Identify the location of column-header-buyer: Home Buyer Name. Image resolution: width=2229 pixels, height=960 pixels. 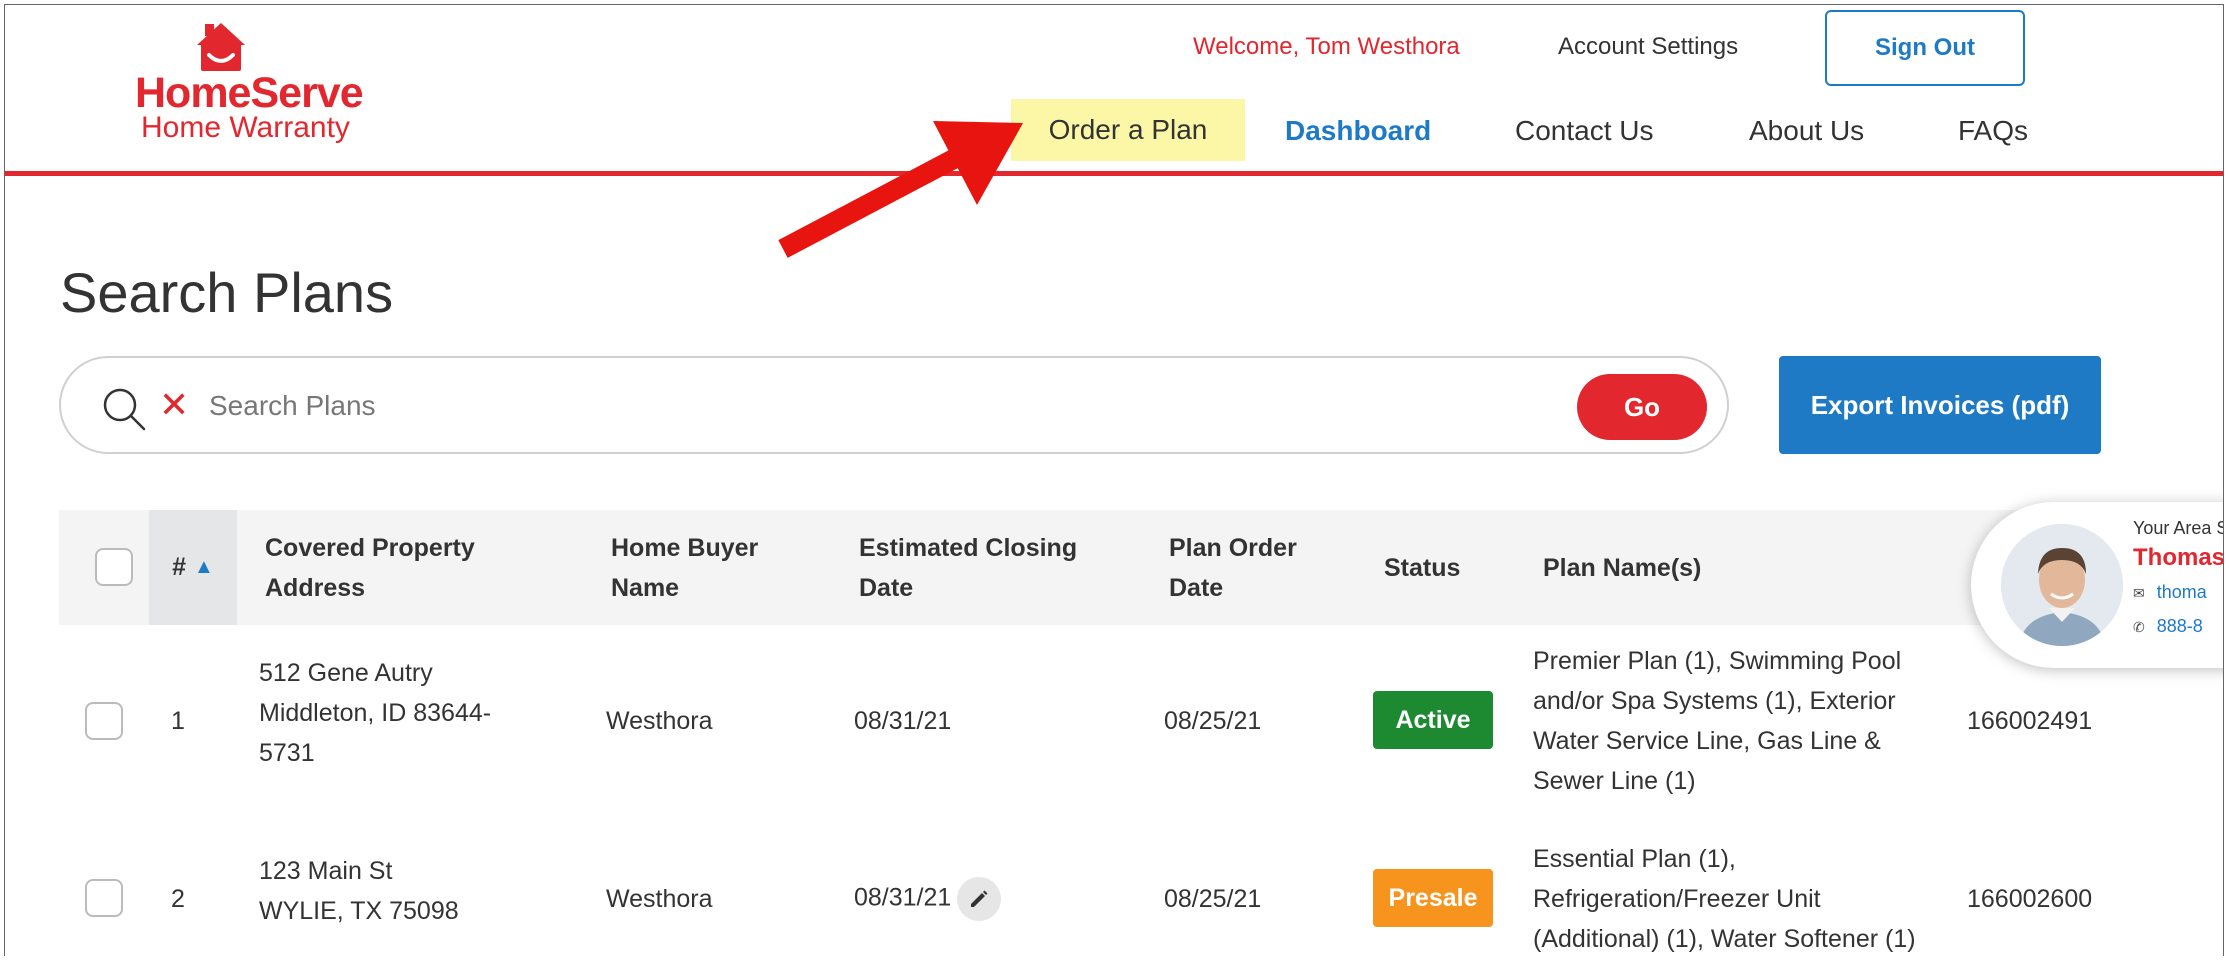
(684, 568).